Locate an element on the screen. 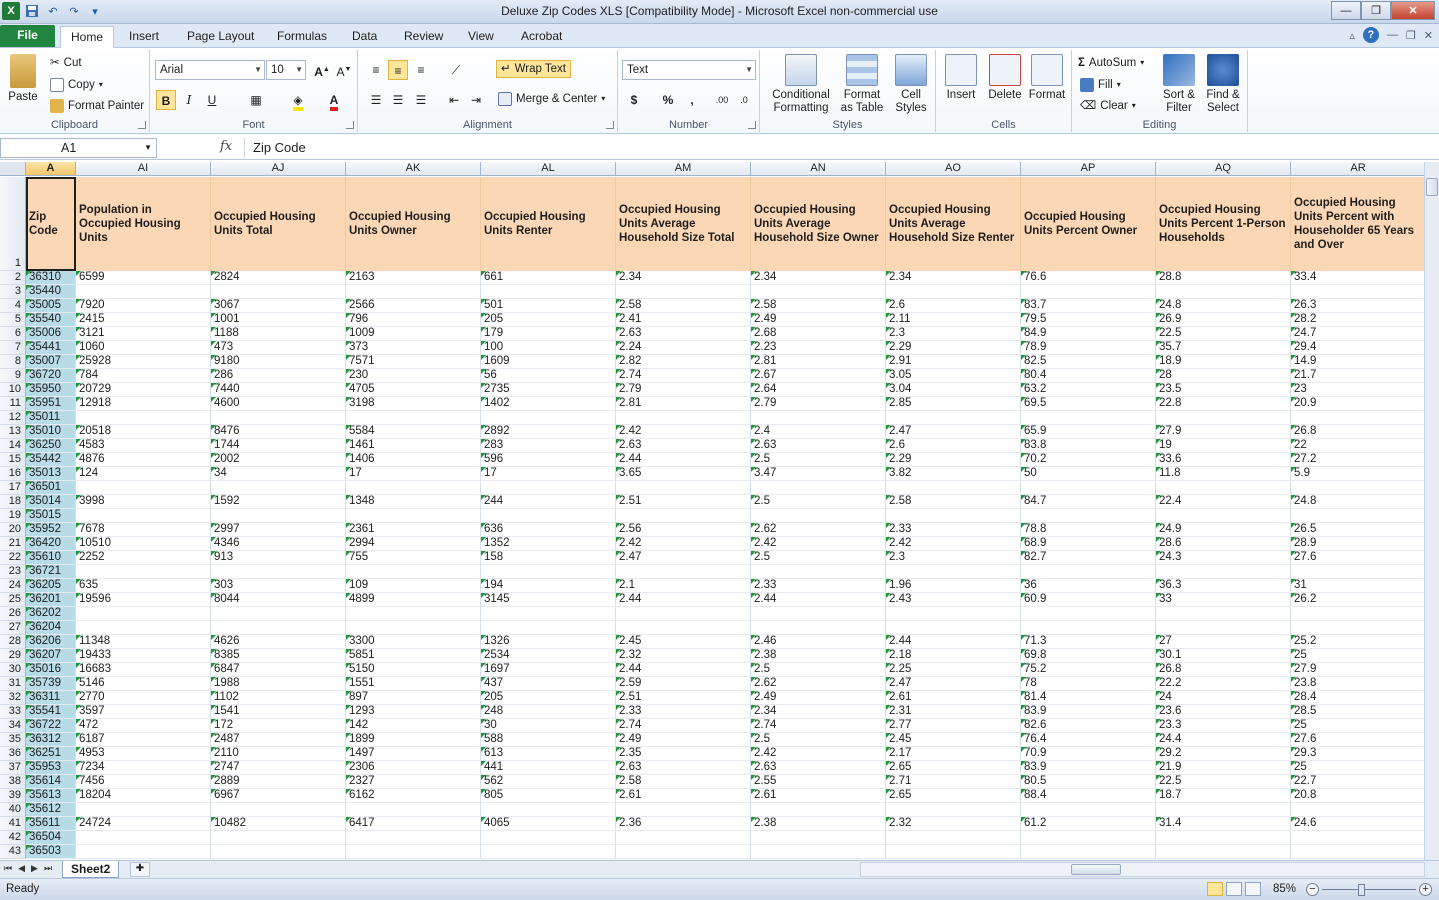 This screenshot has height=900, width=1439. table-cell: 36720 is located at coordinates (51, 376).